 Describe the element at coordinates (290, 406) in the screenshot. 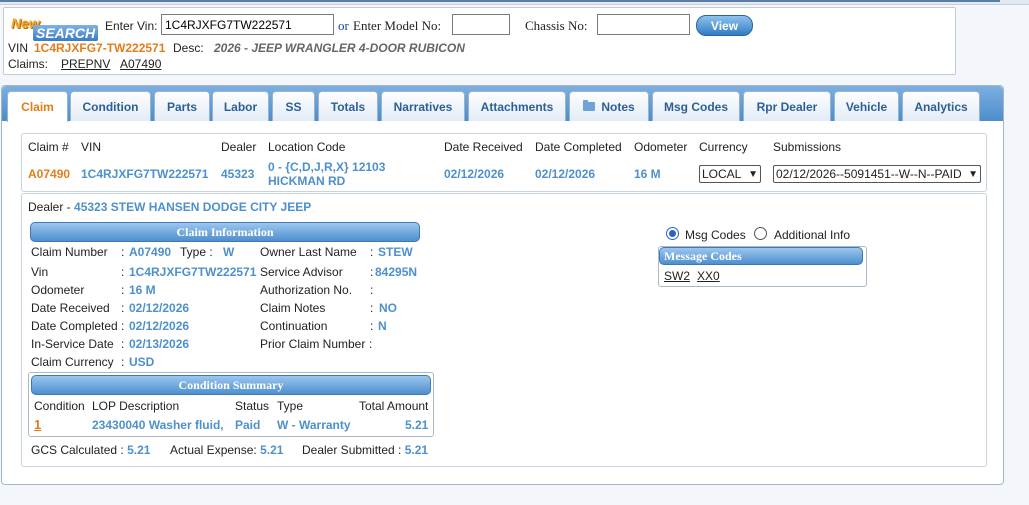

I see `type-header: Type` at that location.